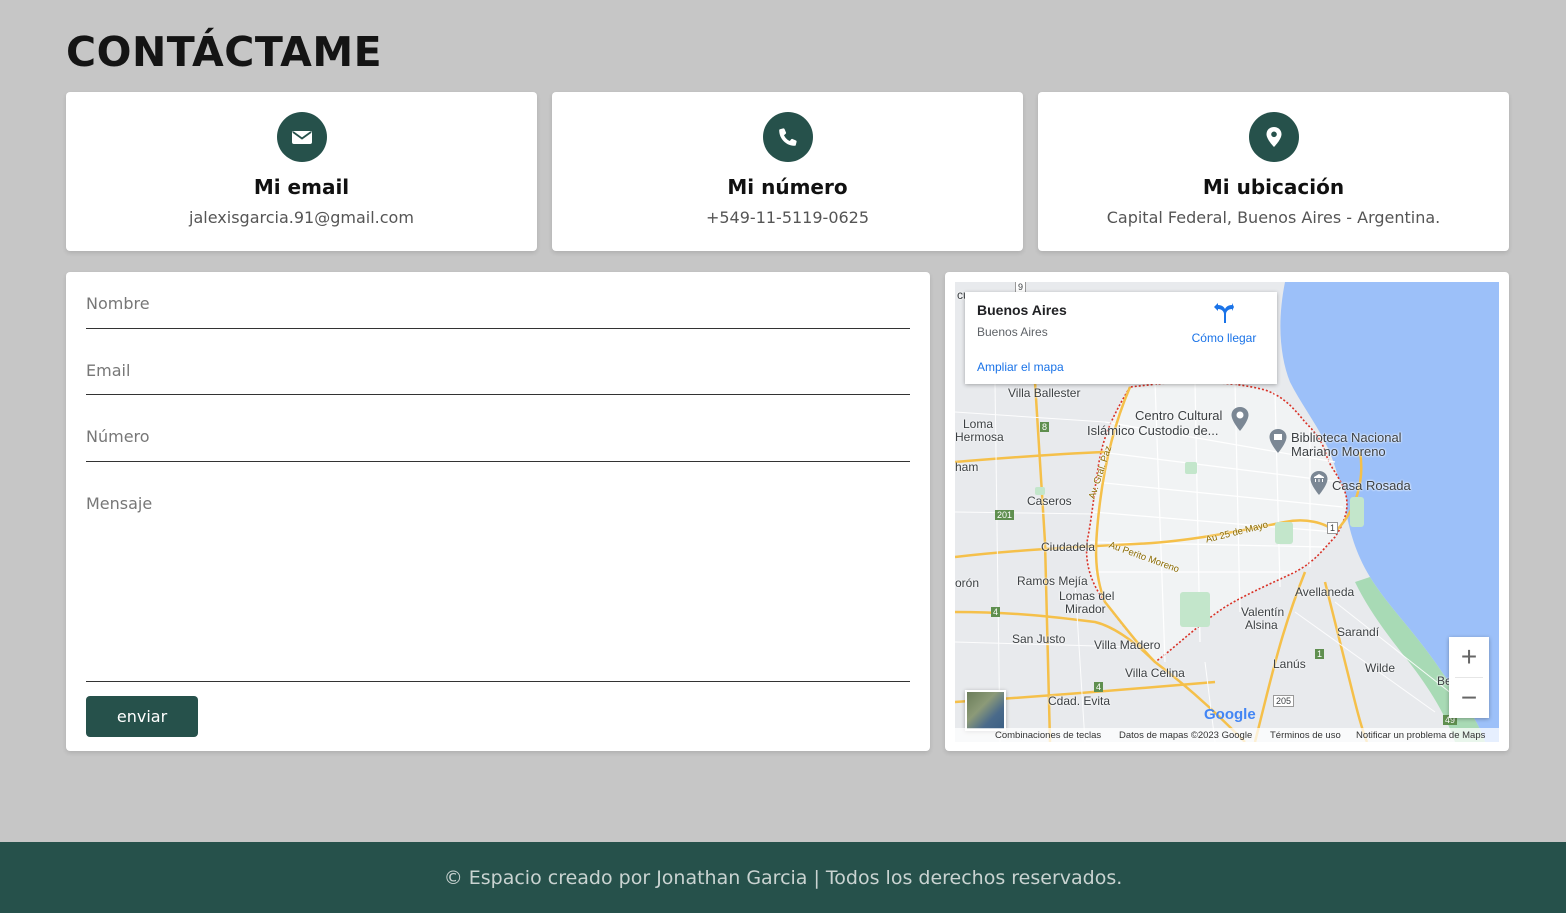  Describe the element at coordinates (498, 584) in the screenshot. I see `message-textarea` at that location.